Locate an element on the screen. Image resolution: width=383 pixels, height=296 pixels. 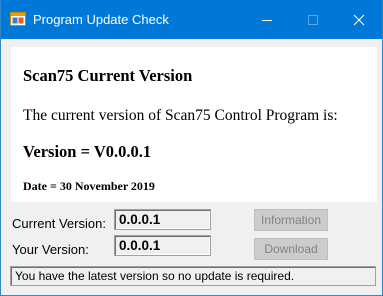
current-version-field: 0.0.0.1 is located at coordinates (162, 219).